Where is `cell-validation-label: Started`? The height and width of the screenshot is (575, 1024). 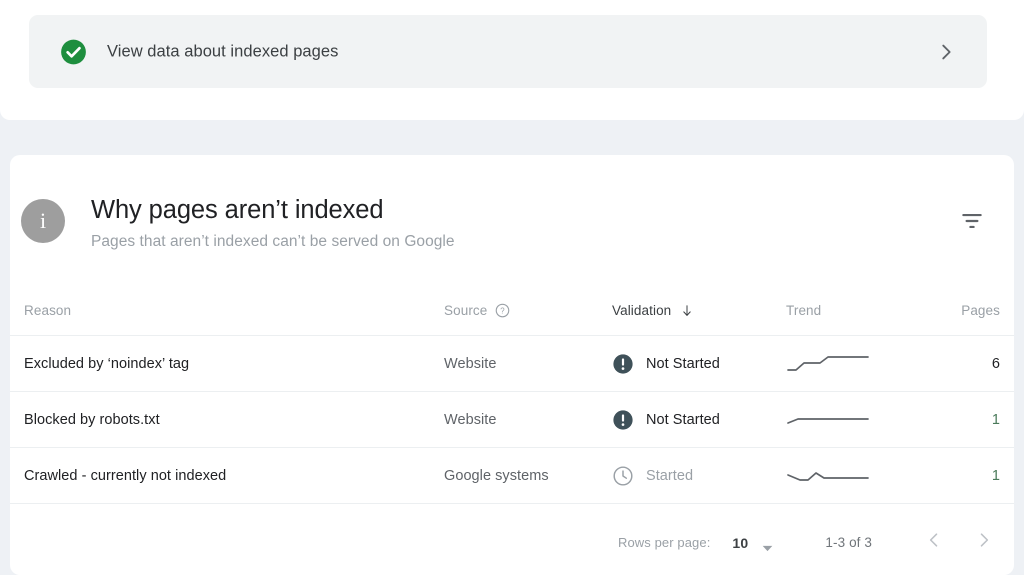
cell-validation-label: Started is located at coordinates (670, 475).